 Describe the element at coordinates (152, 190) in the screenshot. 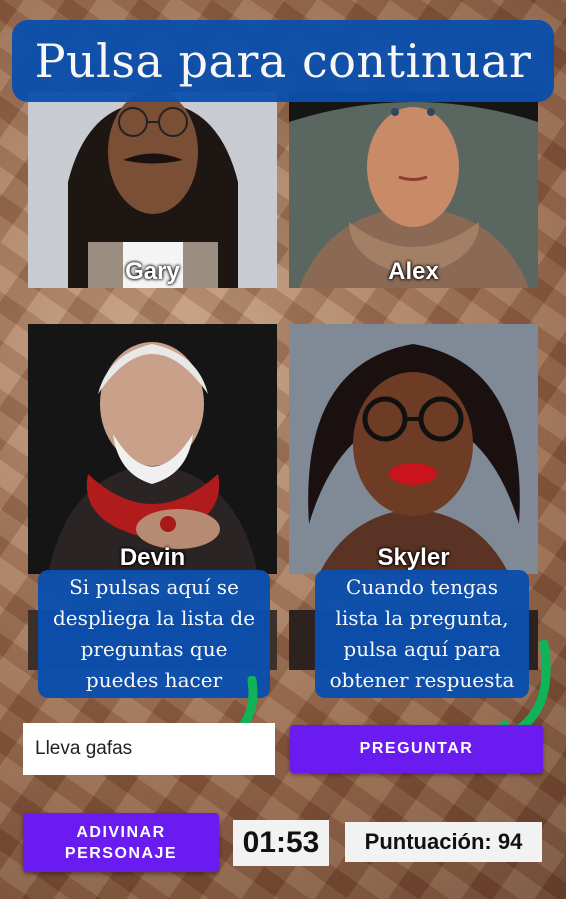

I see `character-card-gary: Gary` at that location.